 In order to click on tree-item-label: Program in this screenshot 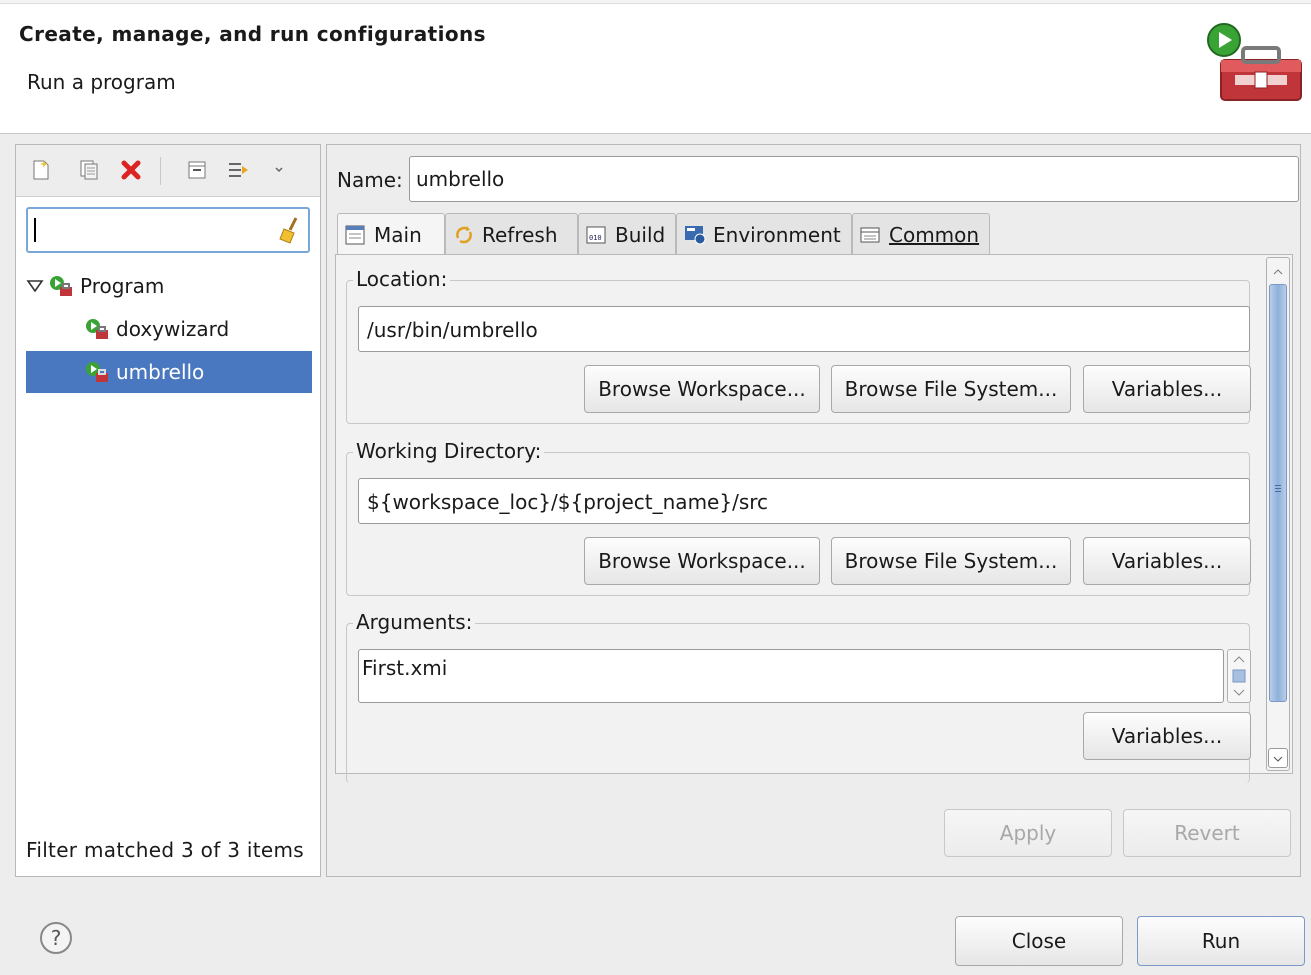, I will do `click(122, 286)`.